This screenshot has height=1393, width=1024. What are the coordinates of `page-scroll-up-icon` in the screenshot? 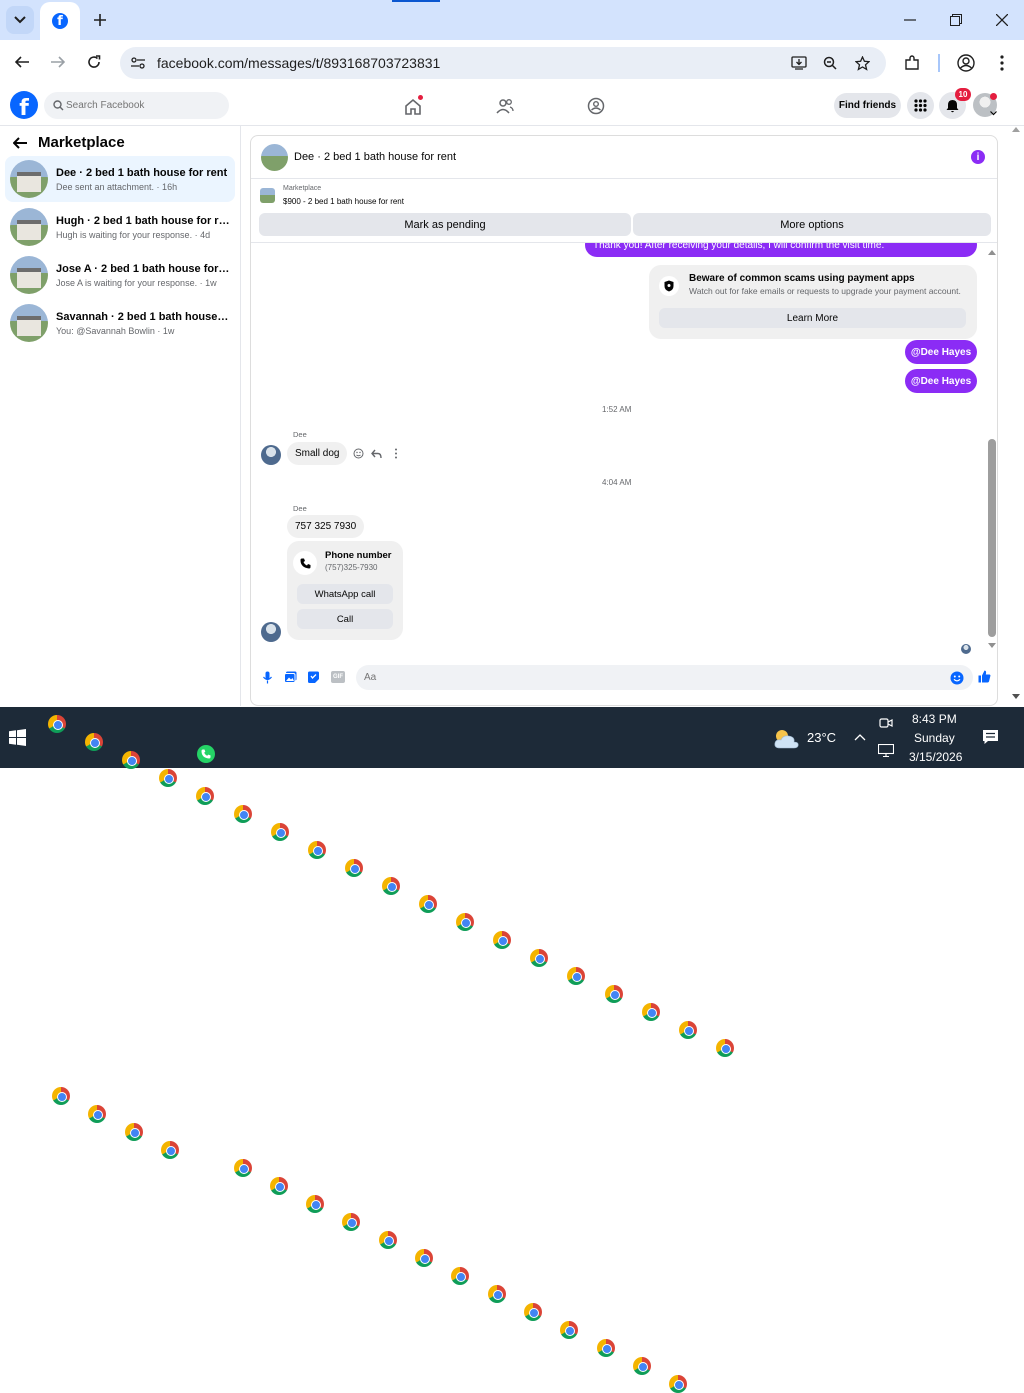 It's located at (1016, 129).